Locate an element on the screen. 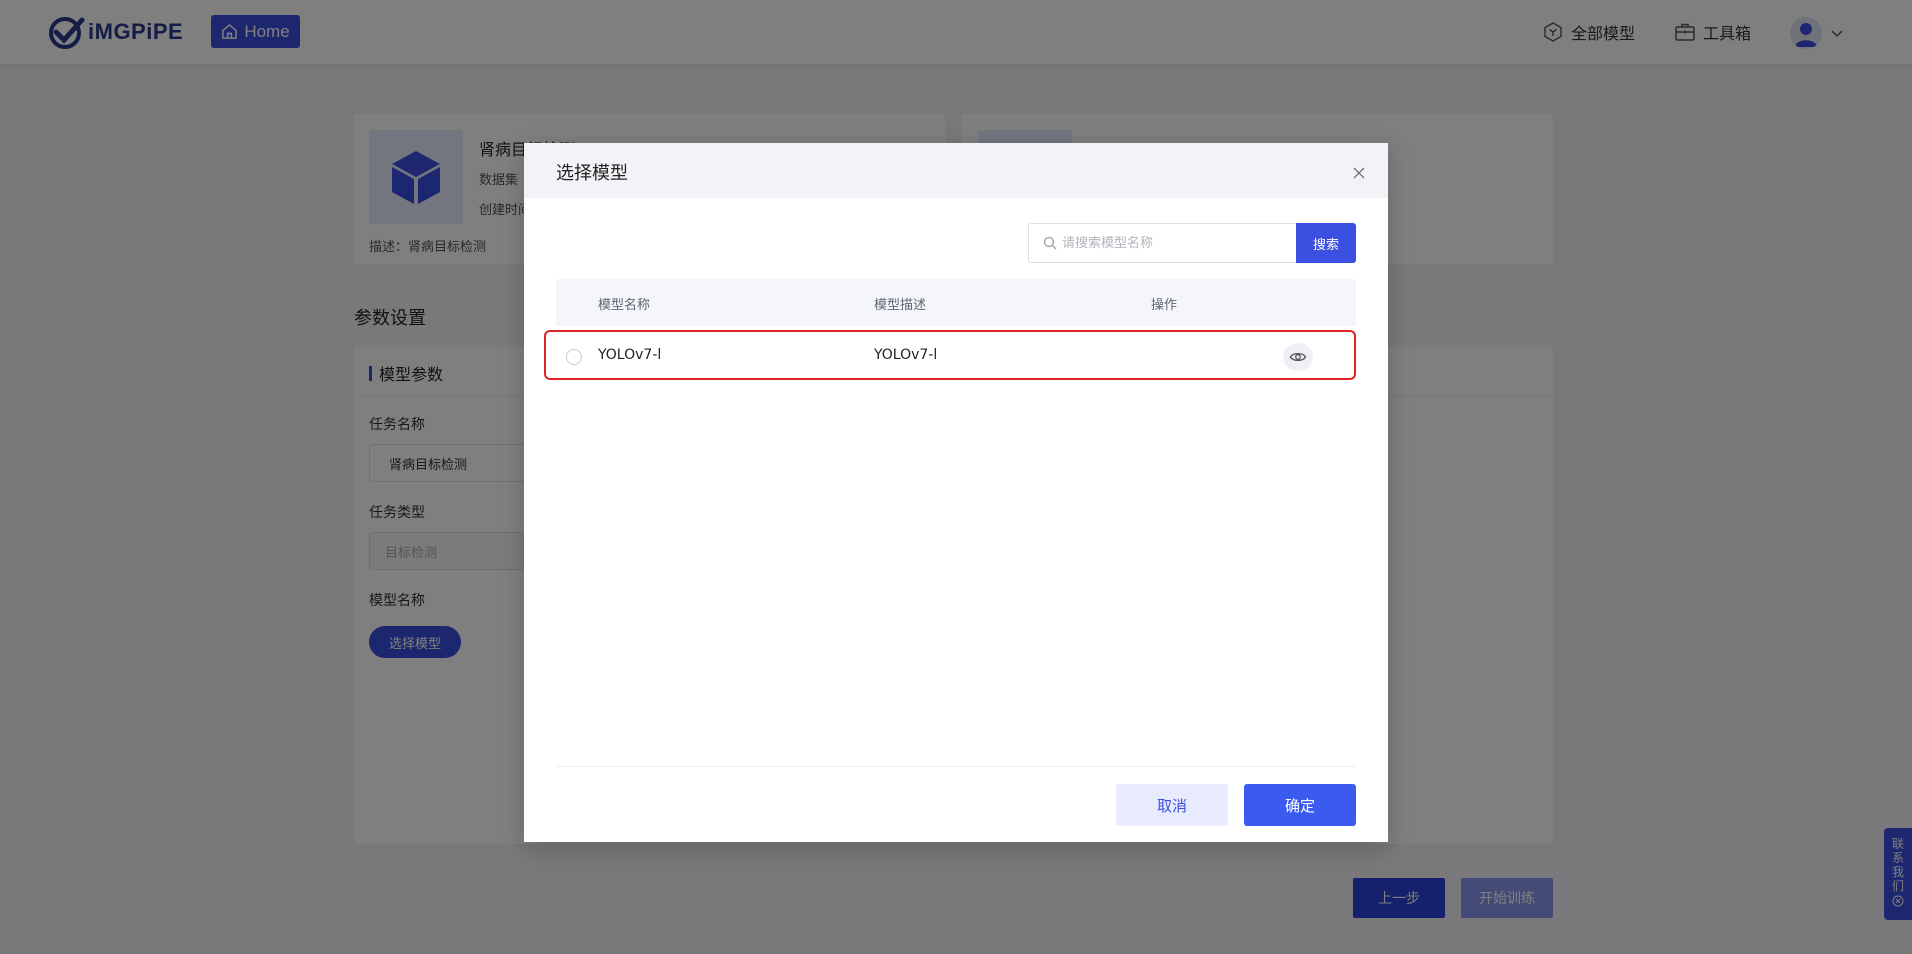 The image size is (1912, 954). dialog-header: 选择模型 is located at coordinates (956, 170).